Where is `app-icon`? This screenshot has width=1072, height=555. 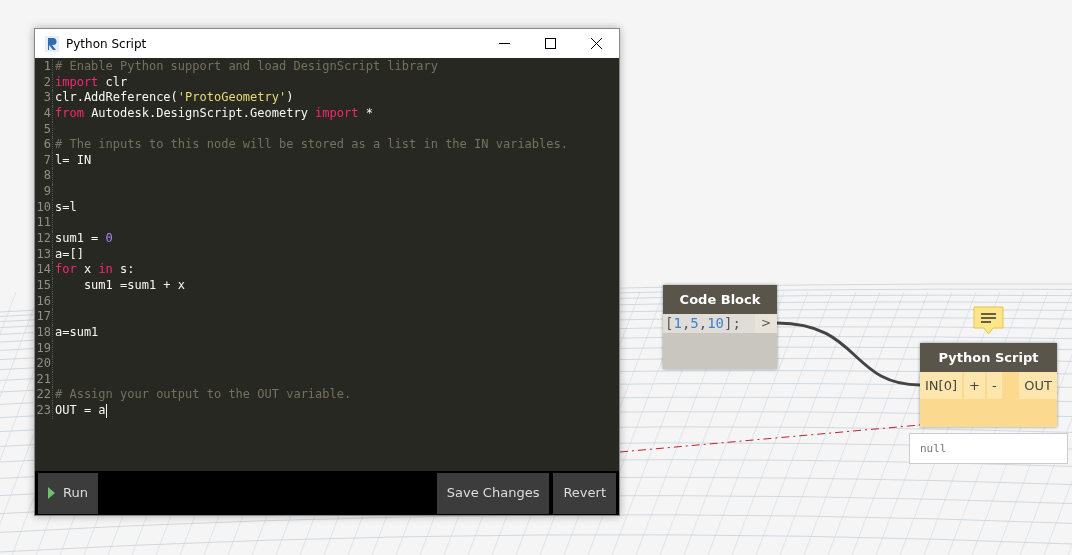
app-icon is located at coordinates (52, 43).